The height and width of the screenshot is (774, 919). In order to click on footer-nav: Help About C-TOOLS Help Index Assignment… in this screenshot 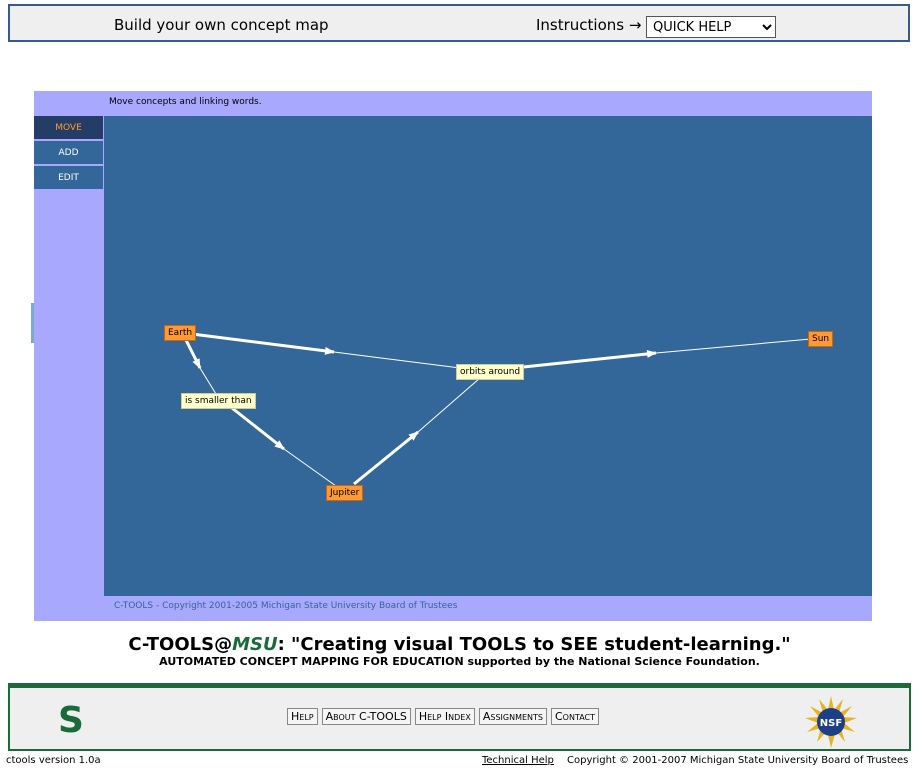, I will do `click(443, 716)`.